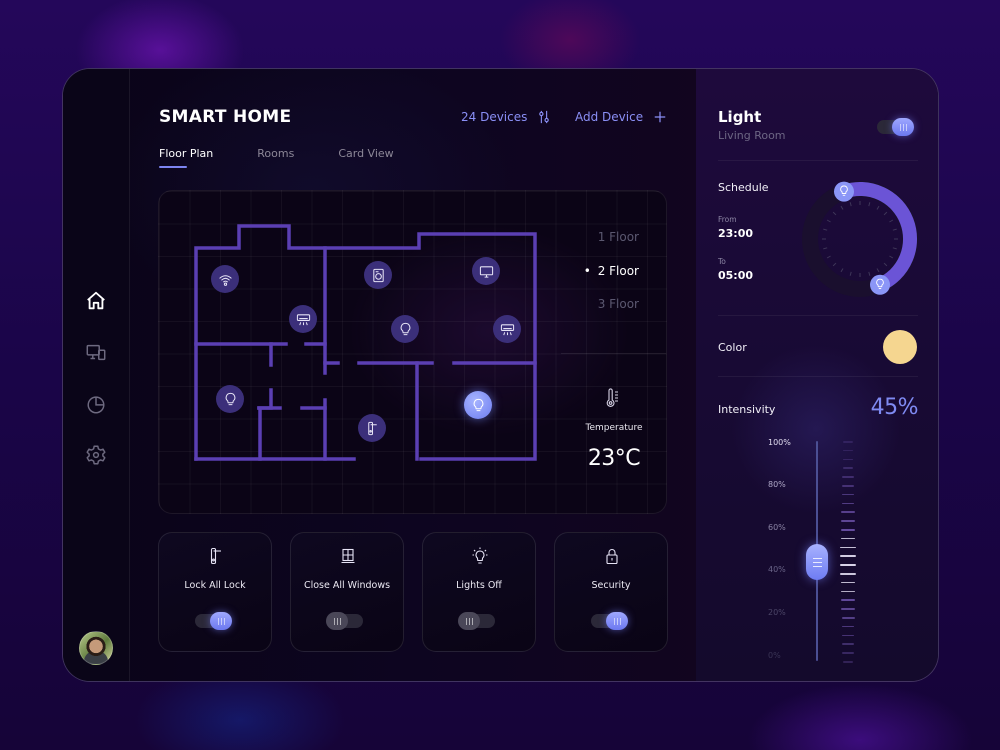 This screenshot has width=1000, height=750. I want to click on sidebar-item-devices, so click(96, 353).